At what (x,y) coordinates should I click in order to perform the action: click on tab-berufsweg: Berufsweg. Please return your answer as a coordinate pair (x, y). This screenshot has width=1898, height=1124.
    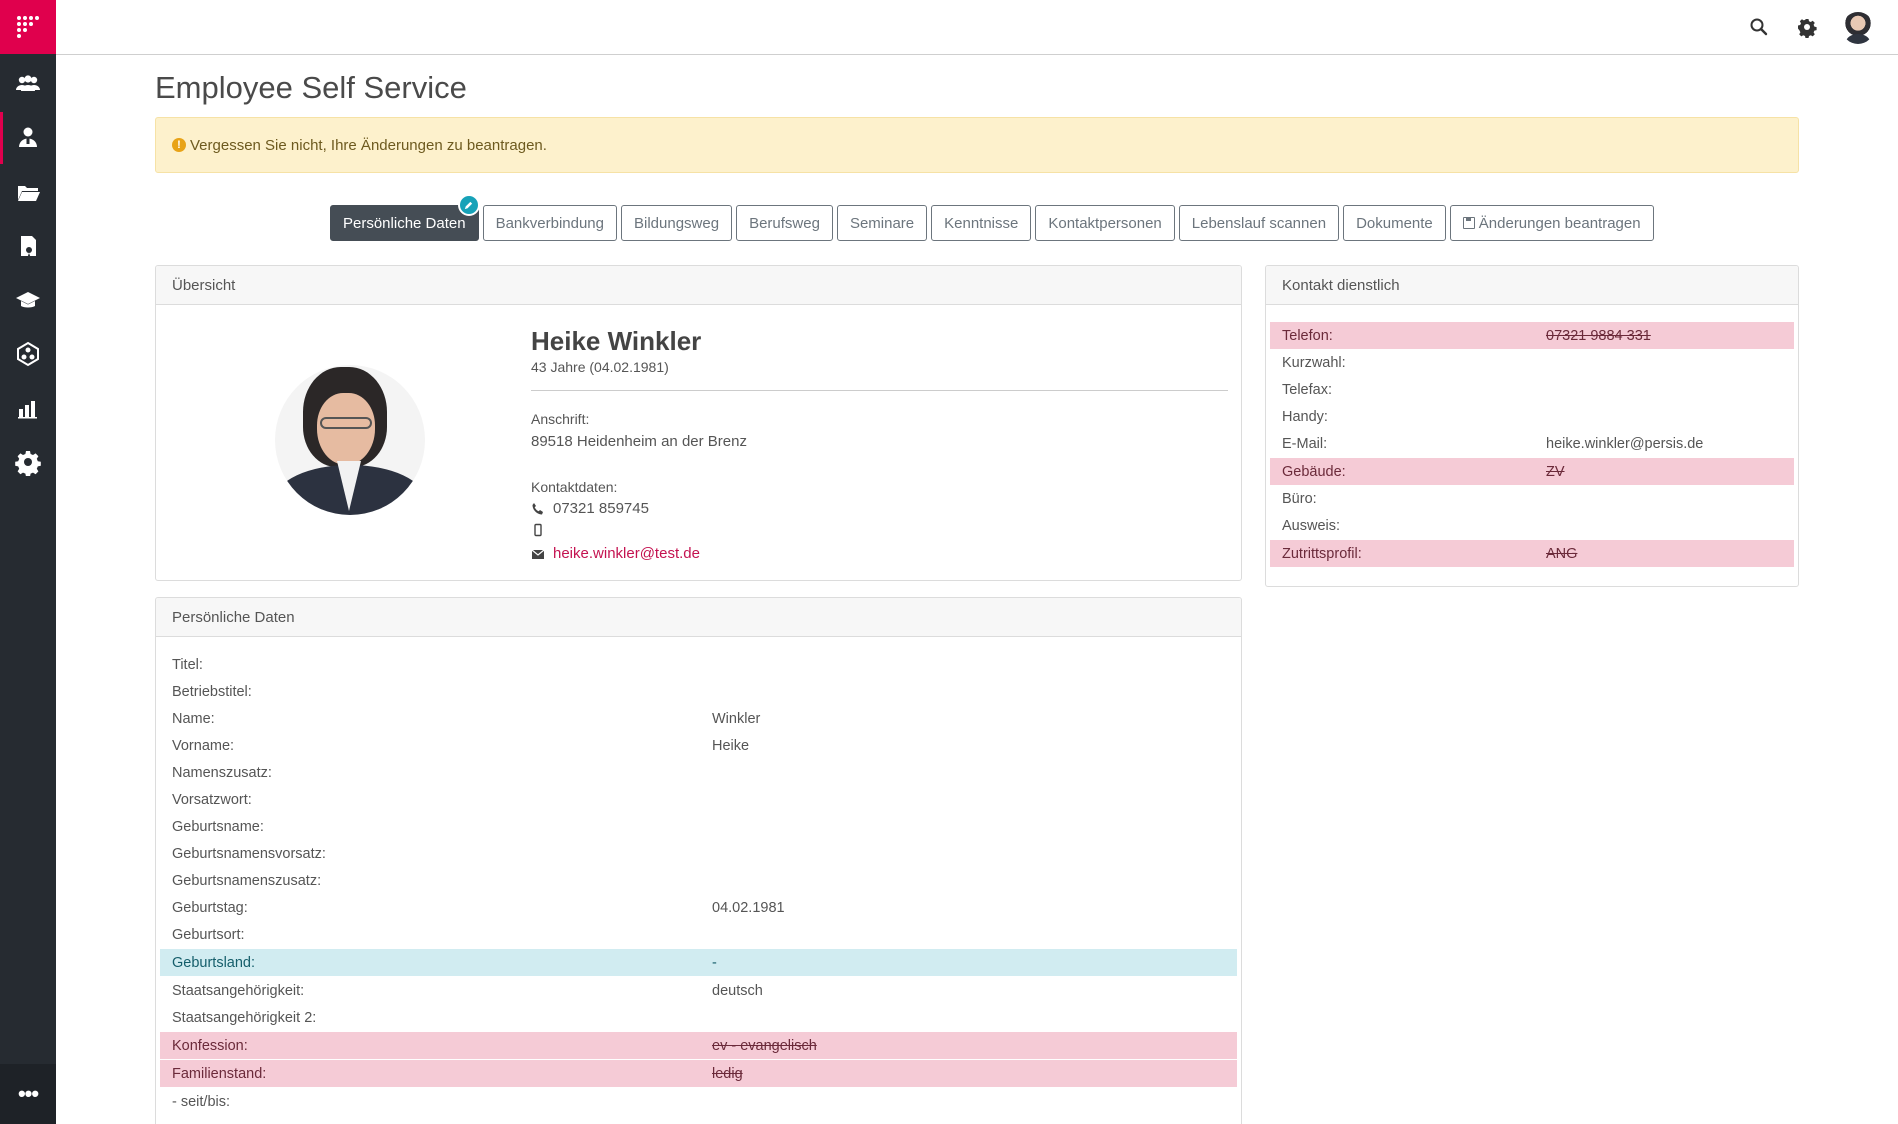
    Looking at the image, I should click on (784, 223).